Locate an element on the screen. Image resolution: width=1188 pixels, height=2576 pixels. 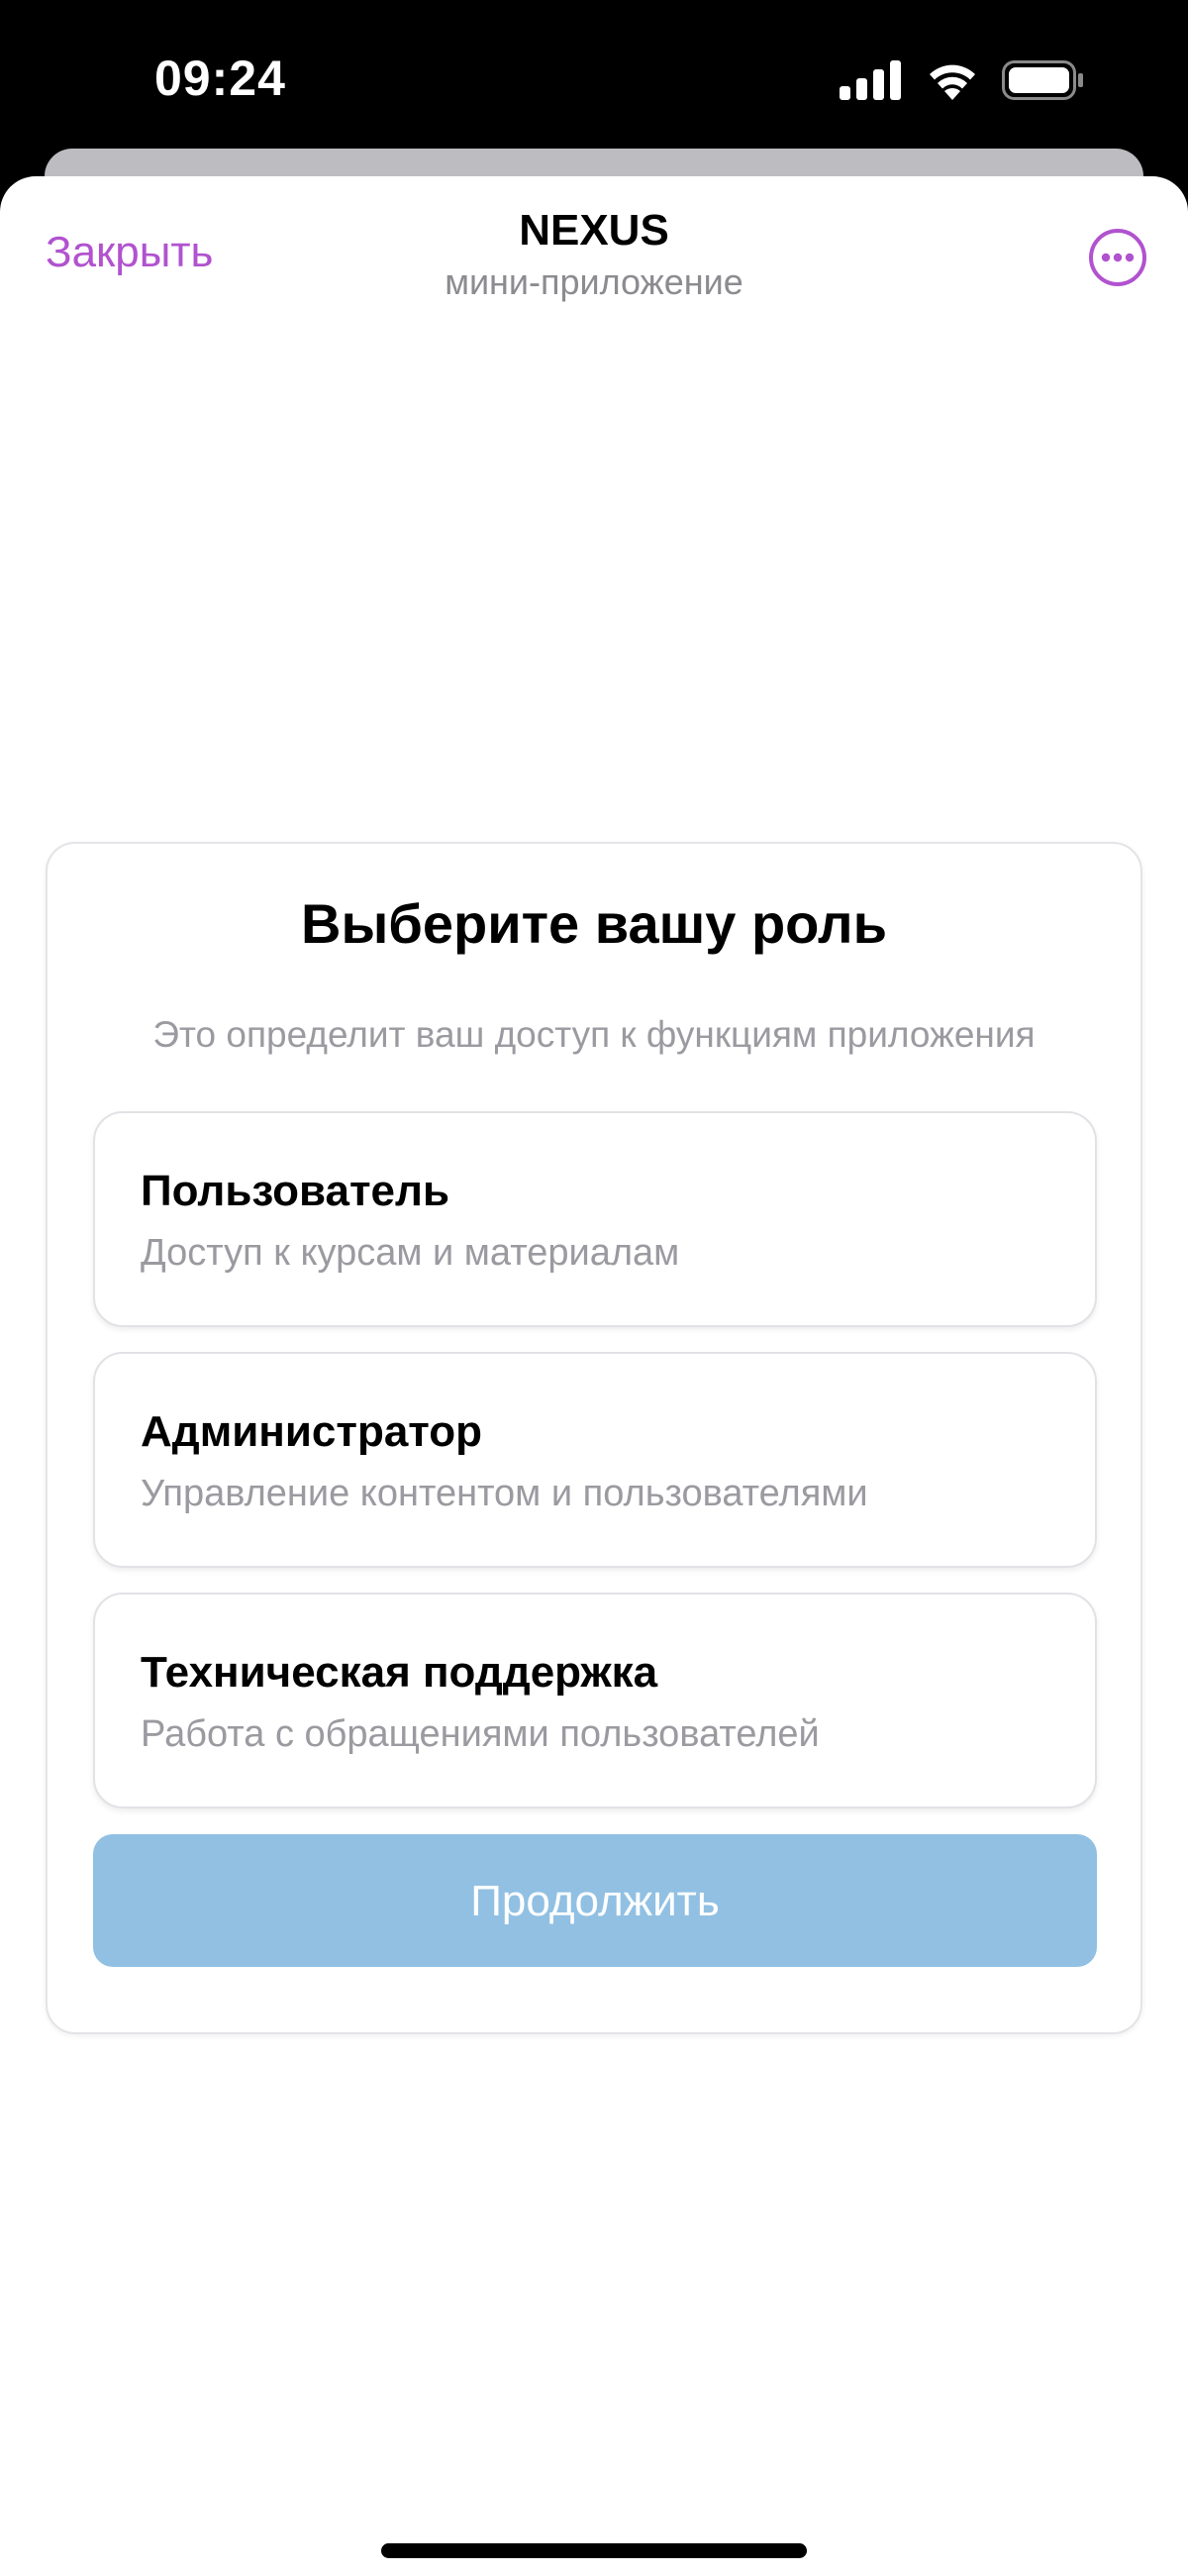
status-time: 09:24 is located at coordinates (220, 78).